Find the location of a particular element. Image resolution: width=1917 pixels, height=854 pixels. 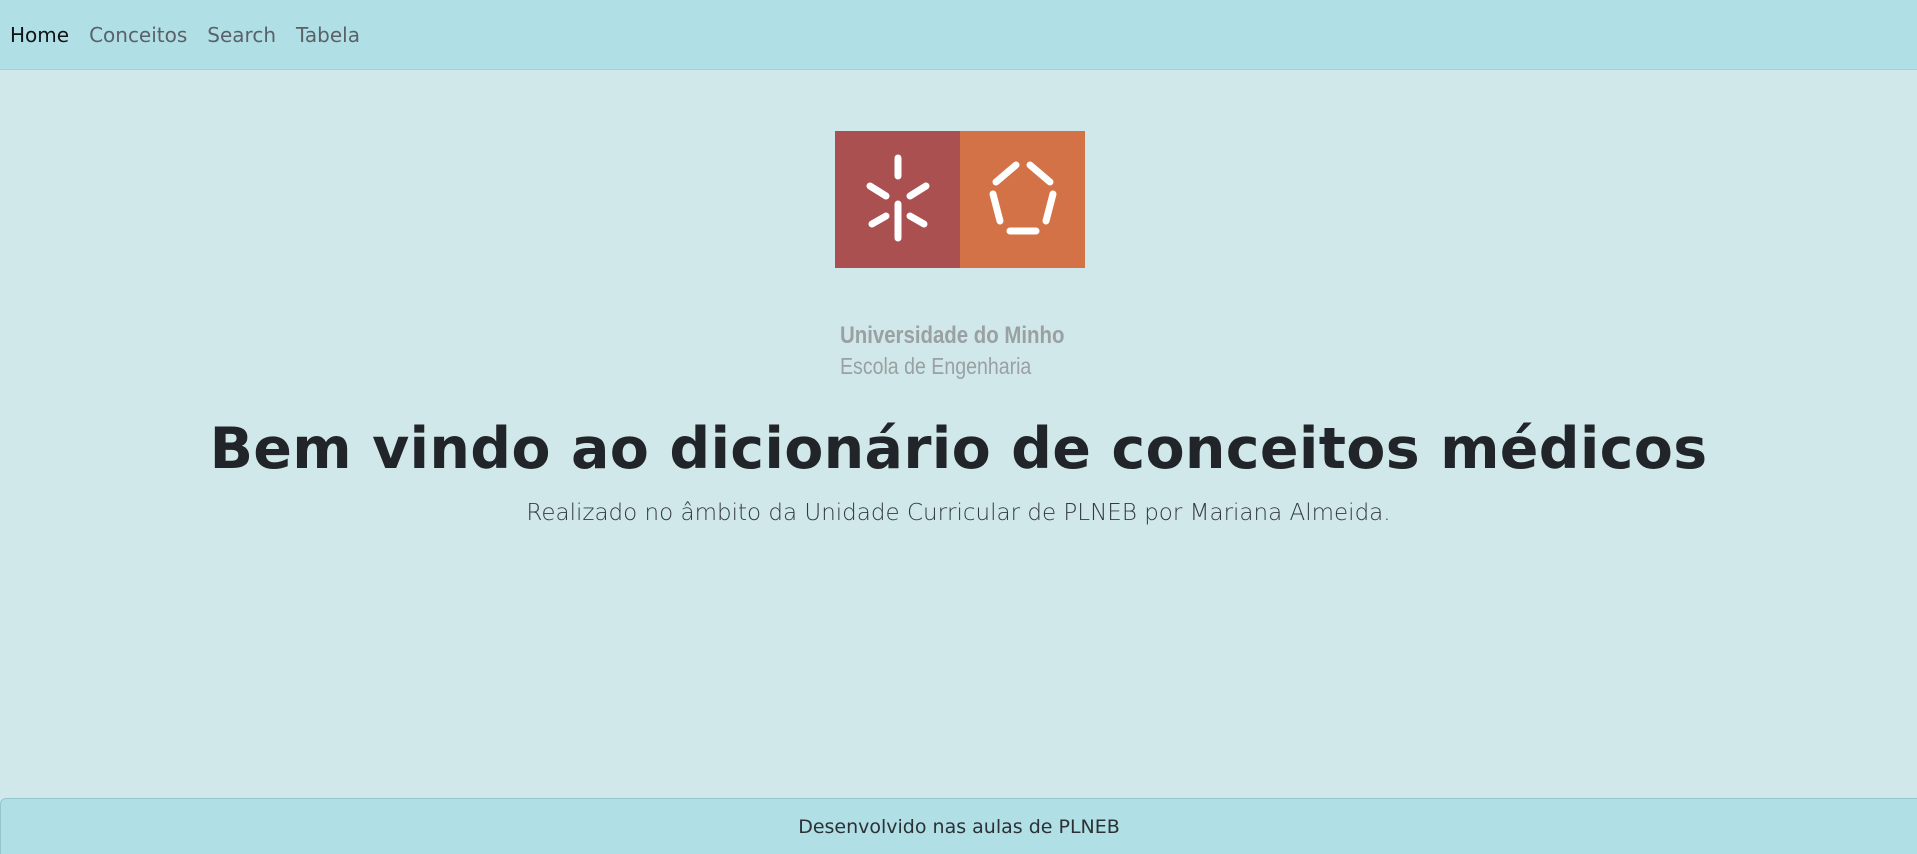

nav-link-tabela: Tabela is located at coordinates (328, 35).